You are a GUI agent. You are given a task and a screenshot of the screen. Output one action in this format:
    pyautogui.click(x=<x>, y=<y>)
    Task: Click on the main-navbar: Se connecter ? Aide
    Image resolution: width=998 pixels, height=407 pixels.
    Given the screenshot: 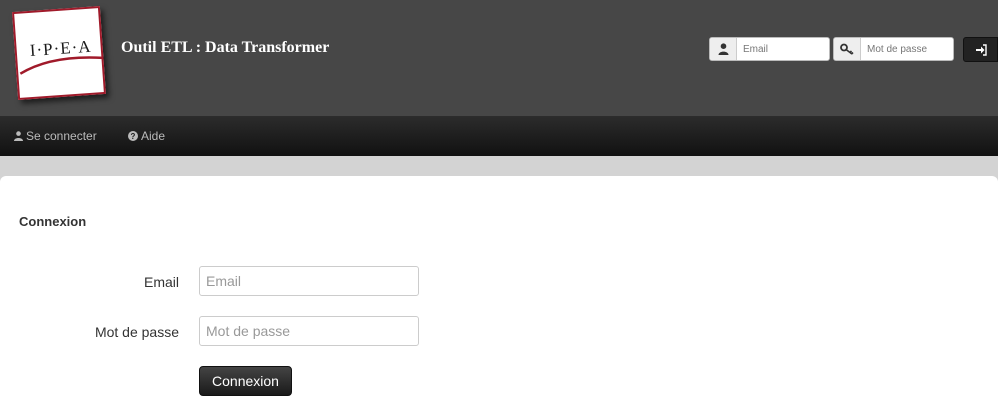 What is the action you would take?
    pyautogui.click(x=499, y=136)
    